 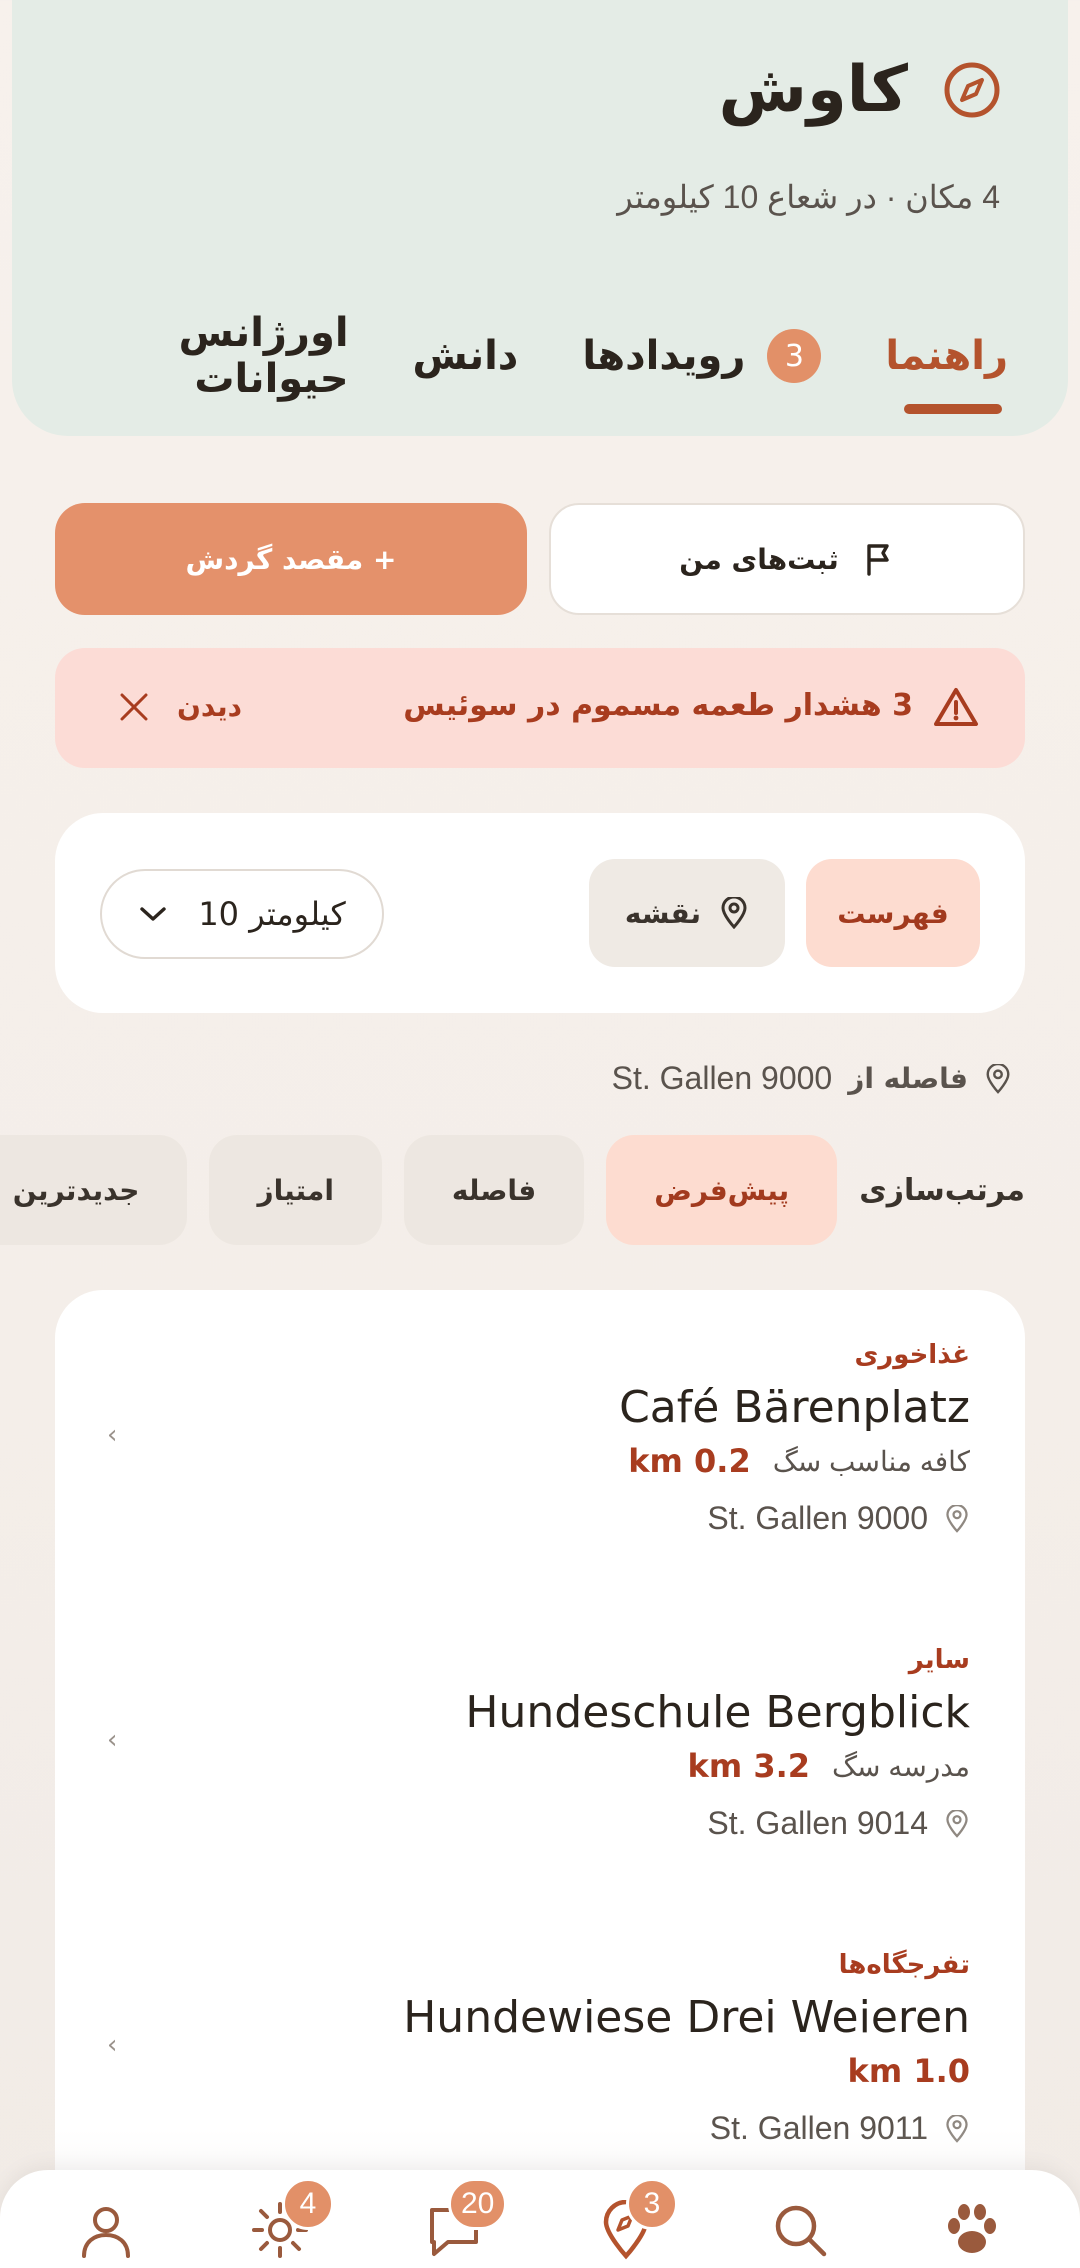 What do you see at coordinates (689, 1461) in the screenshot?
I see `place-distance: 0.2 km` at bounding box center [689, 1461].